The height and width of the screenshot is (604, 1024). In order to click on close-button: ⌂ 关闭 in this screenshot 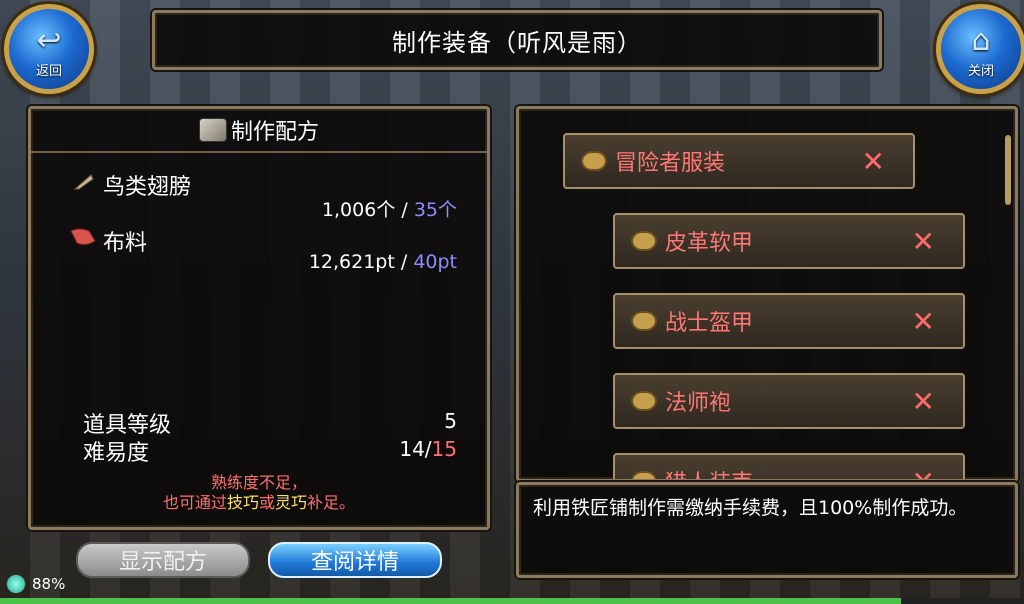, I will do `click(980, 49)`.